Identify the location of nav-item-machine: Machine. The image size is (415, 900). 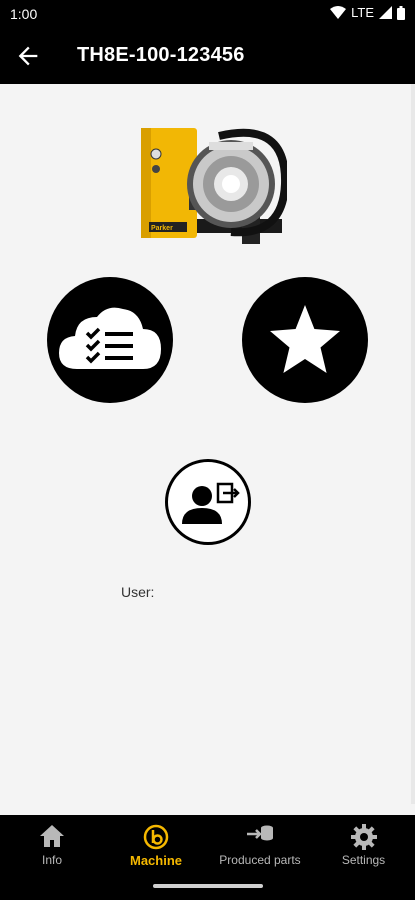
(156, 845).